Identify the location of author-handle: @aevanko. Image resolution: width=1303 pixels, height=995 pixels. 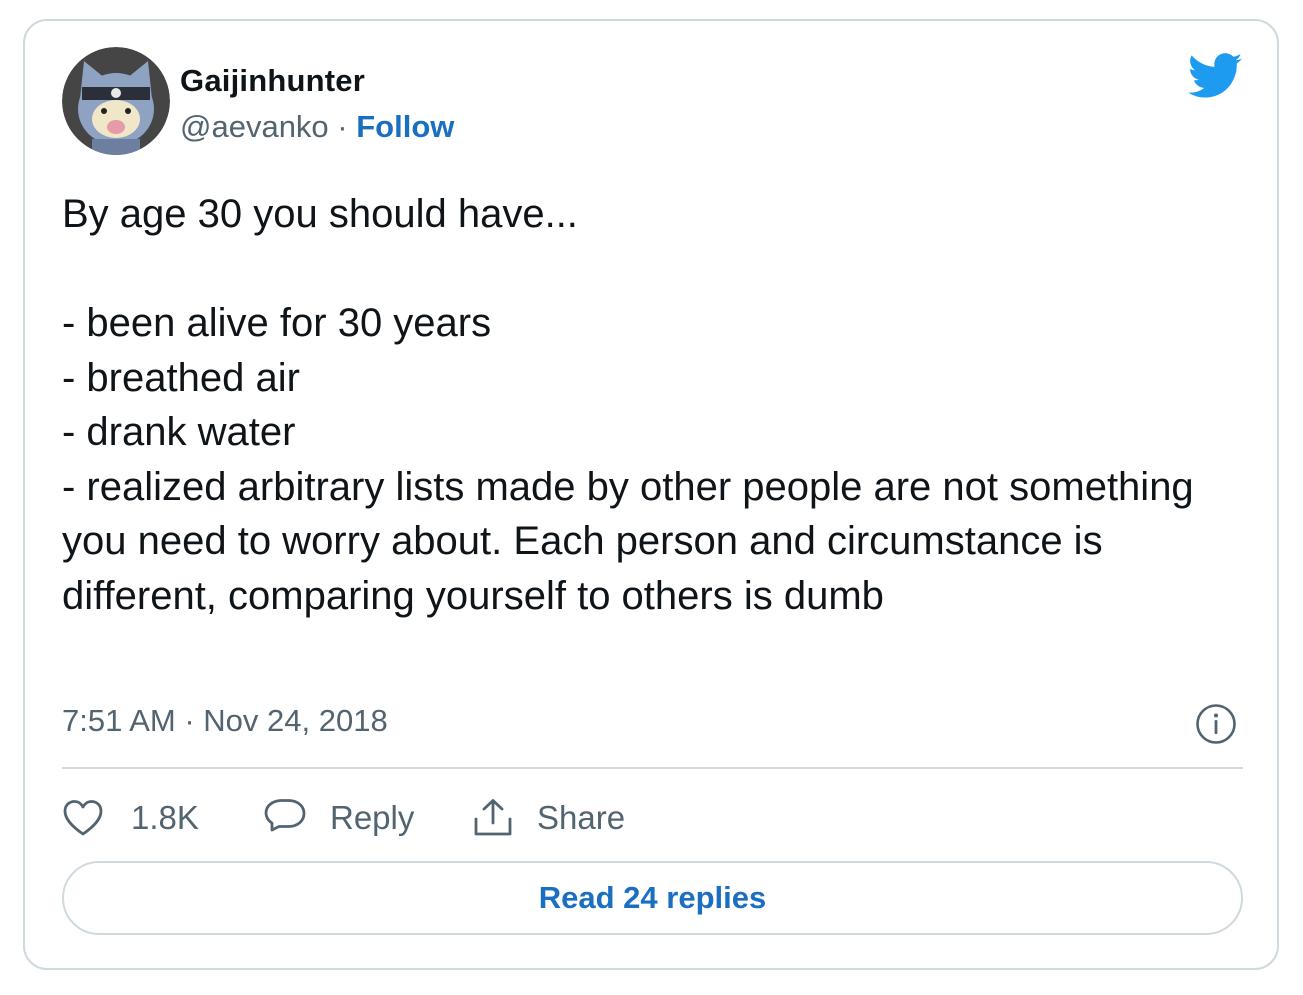
(254, 126).